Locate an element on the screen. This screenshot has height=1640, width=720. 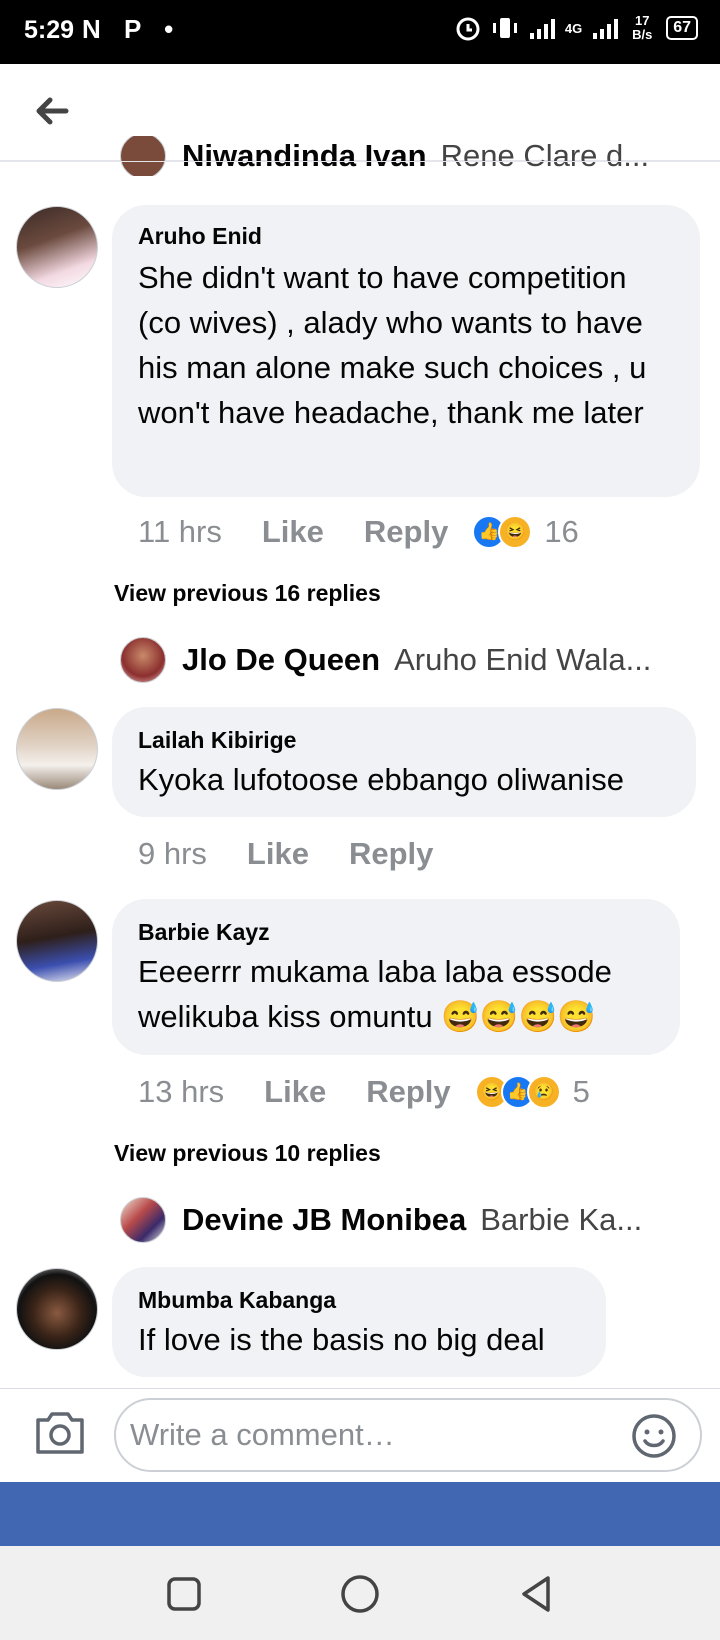
view-previous-replies: View previous 16 replies is located at coordinates (247, 593).